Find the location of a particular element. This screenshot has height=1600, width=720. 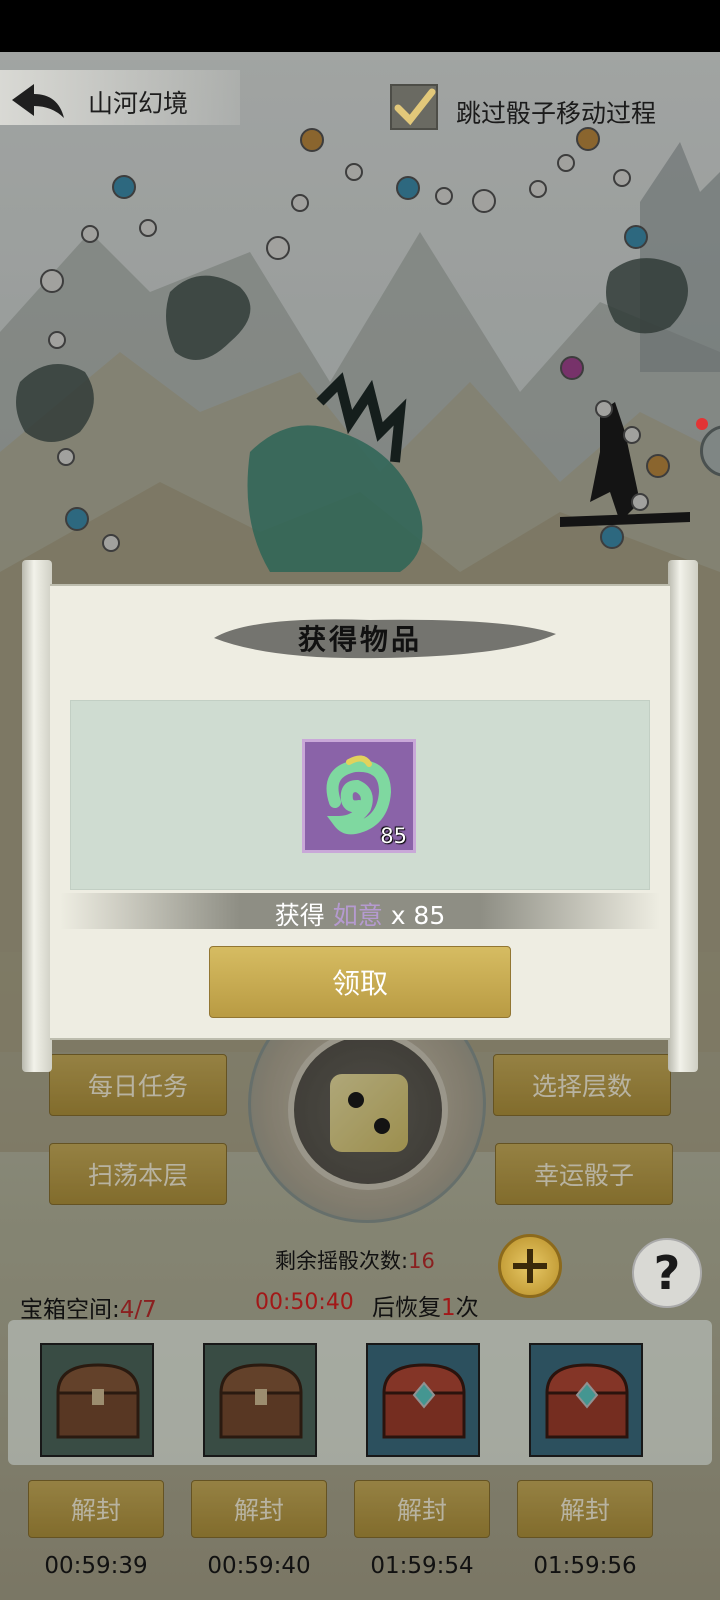

claim-button: 领取 is located at coordinates (360, 982).